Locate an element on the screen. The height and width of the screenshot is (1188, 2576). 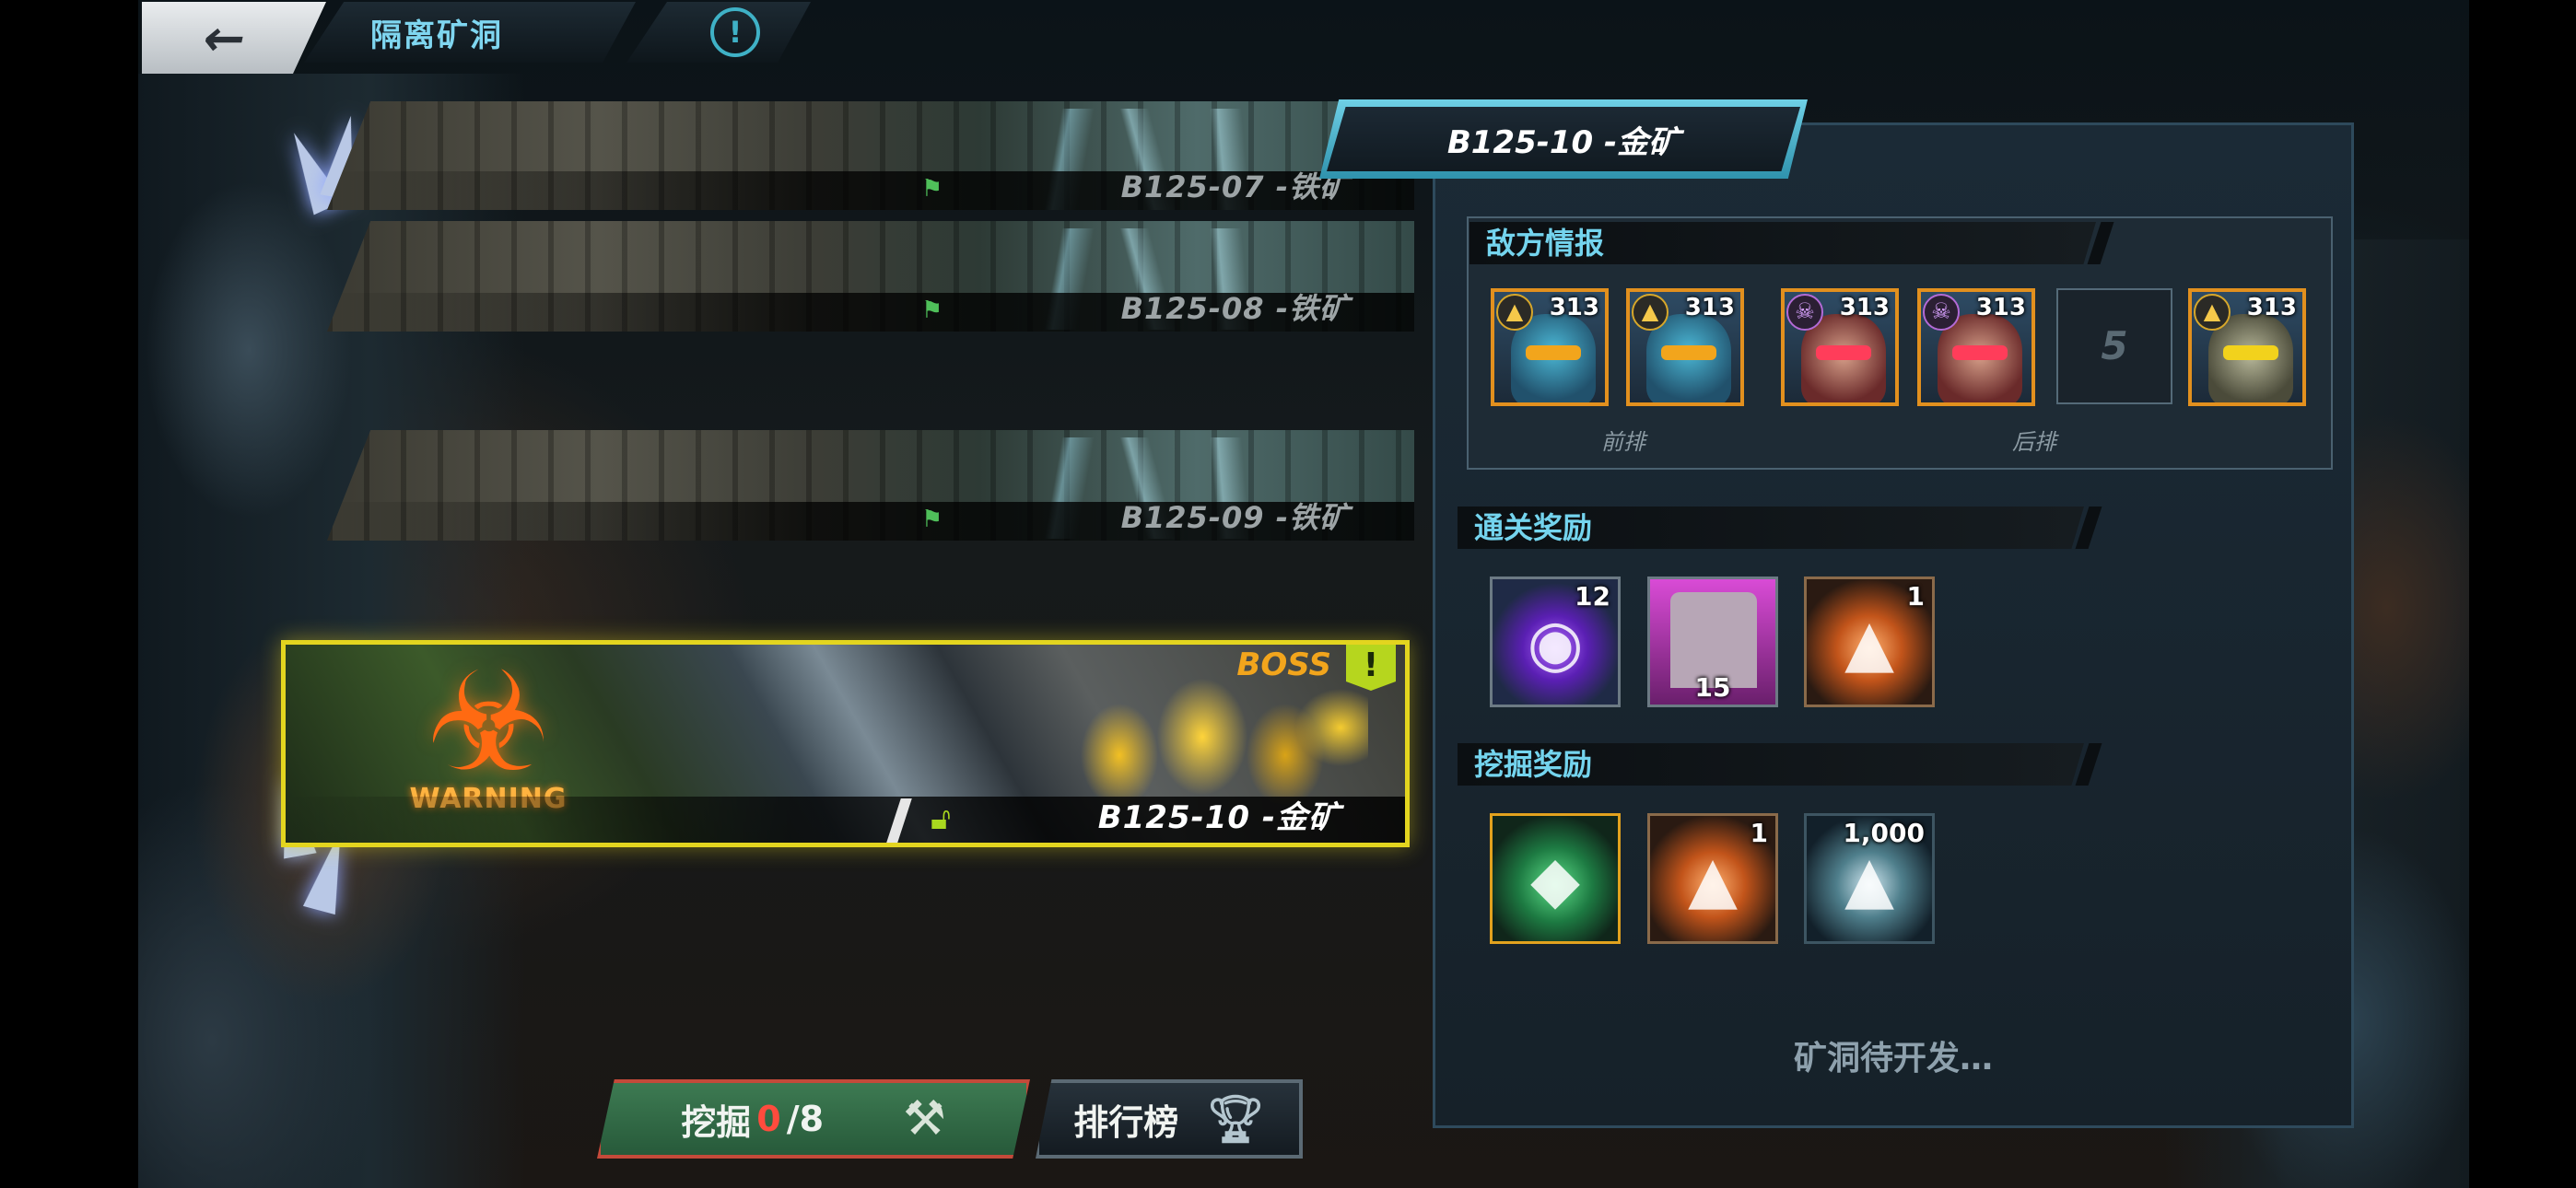
reward-item: 15 is located at coordinates (1712, 642).